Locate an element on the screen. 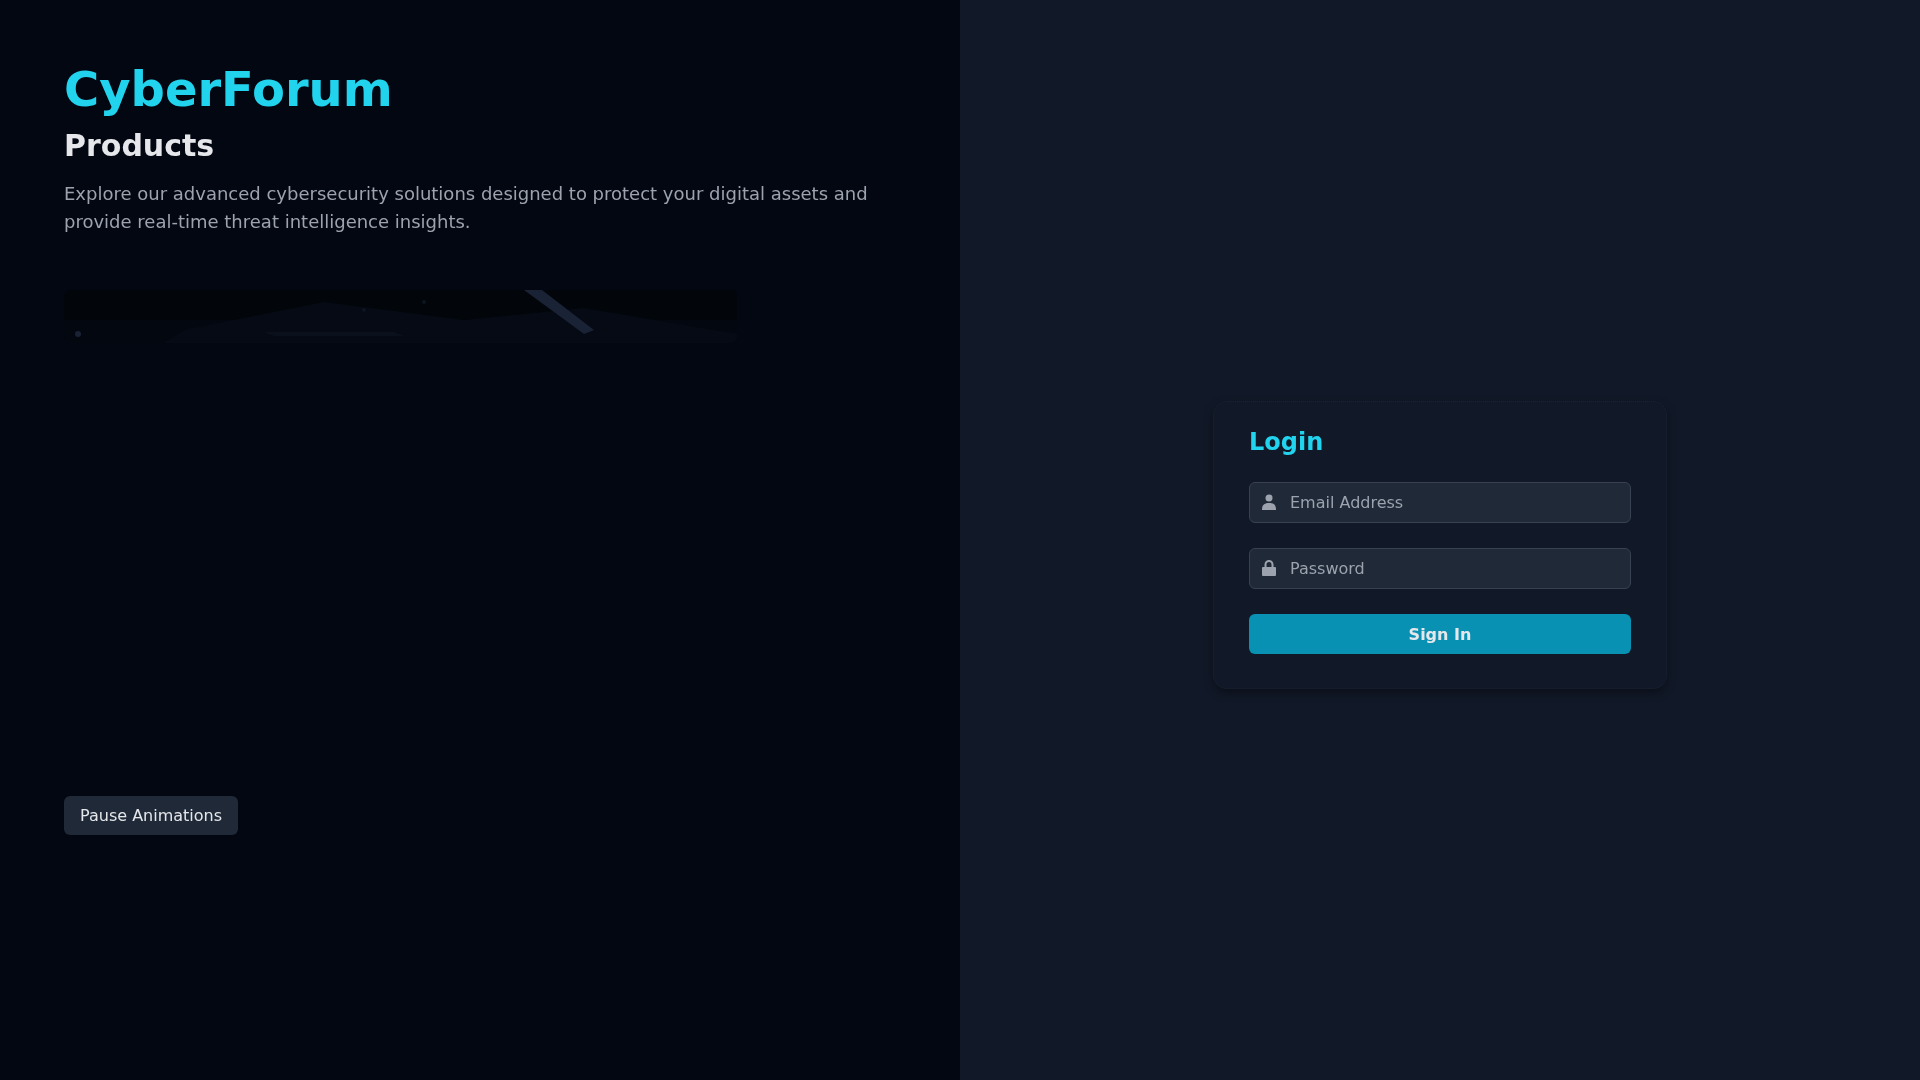  input-field: Password is located at coordinates (1440, 568).